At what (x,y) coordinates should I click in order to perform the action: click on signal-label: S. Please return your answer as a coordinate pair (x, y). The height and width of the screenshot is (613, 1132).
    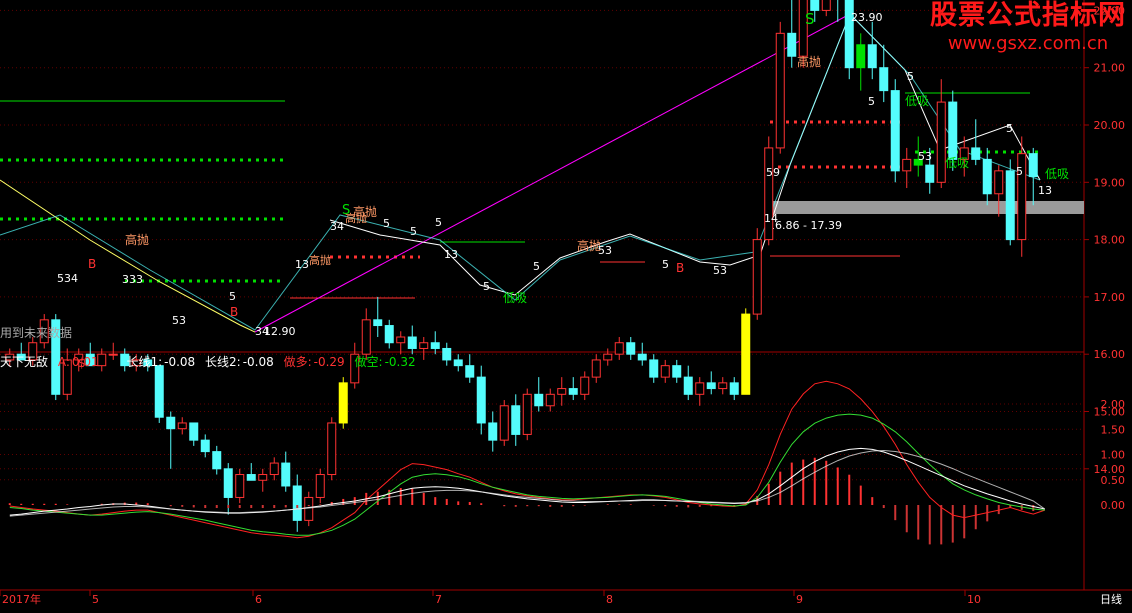
    Looking at the image, I should click on (810, 19).